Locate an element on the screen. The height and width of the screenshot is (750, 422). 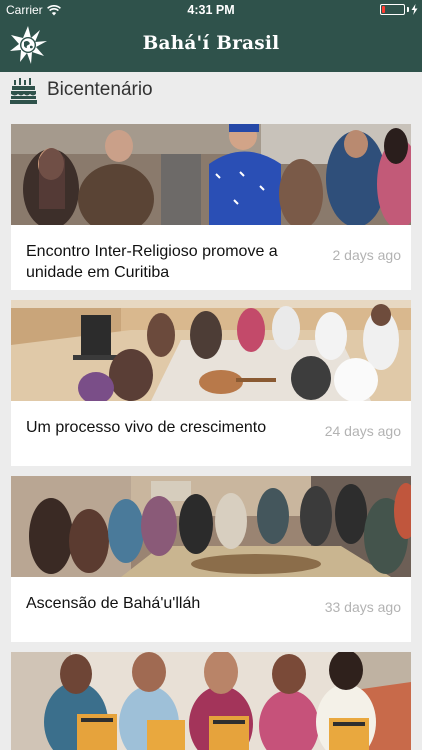
app-title: Bahá'í Brasil is located at coordinates (211, 43).